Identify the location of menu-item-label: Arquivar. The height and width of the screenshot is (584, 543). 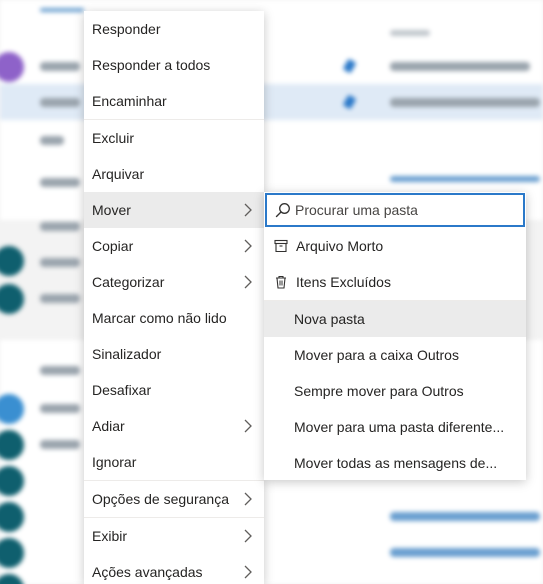
(118, 174).